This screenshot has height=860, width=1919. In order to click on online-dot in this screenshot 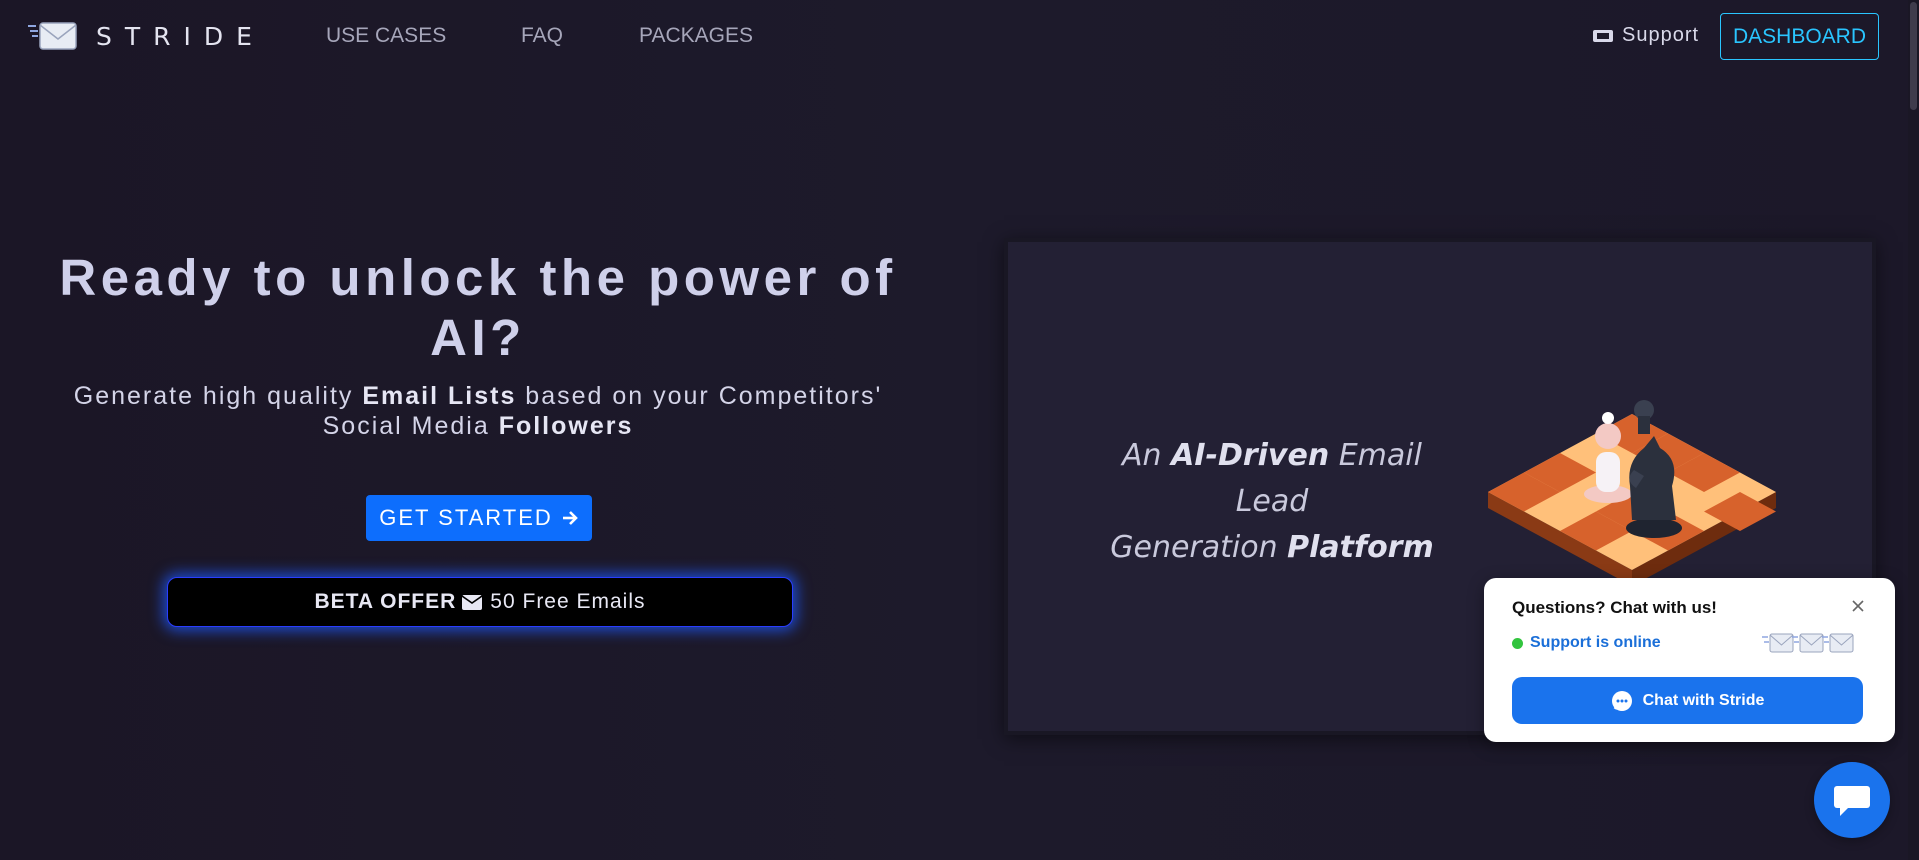, I will do `click(1517, 643)`.